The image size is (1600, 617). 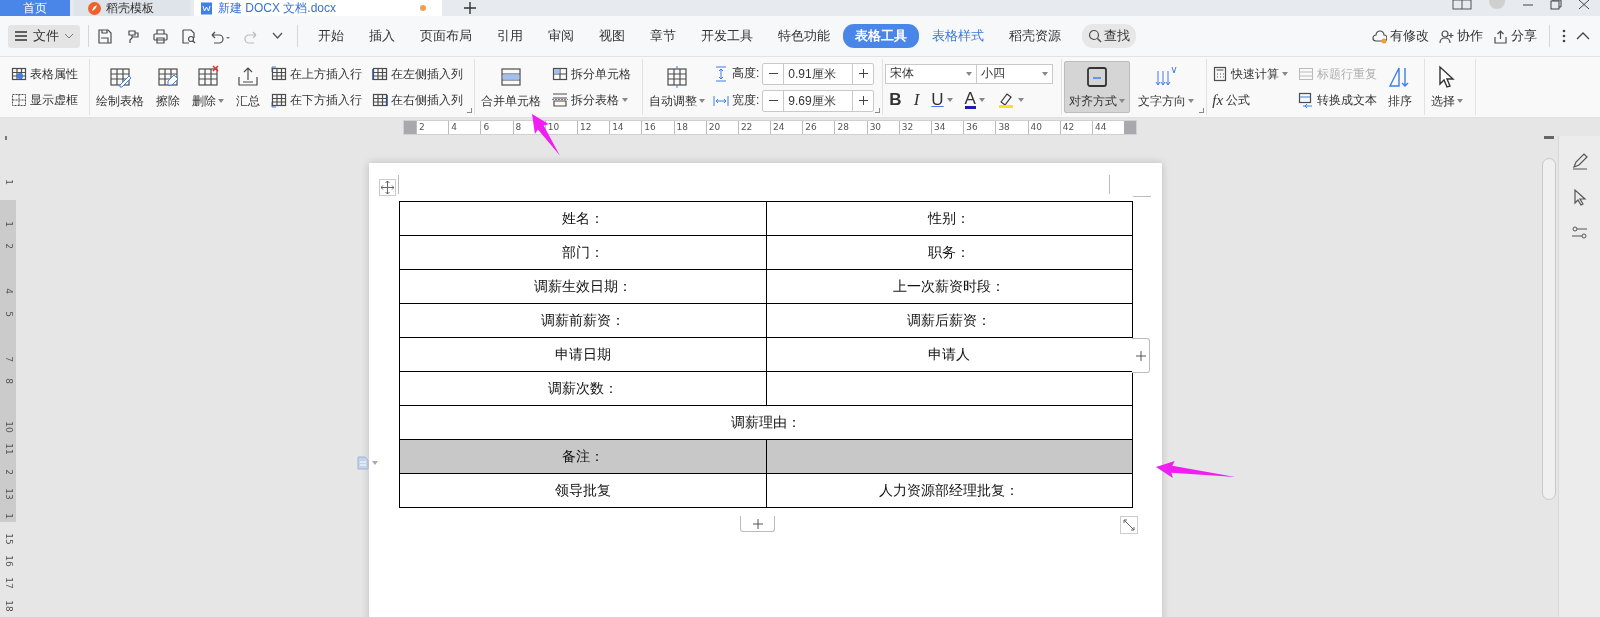 What do you see at coordinates (1015, 73) in the screenshot?
I see `font-size-dropdown: 小四` at bounding box center [1015, 73].